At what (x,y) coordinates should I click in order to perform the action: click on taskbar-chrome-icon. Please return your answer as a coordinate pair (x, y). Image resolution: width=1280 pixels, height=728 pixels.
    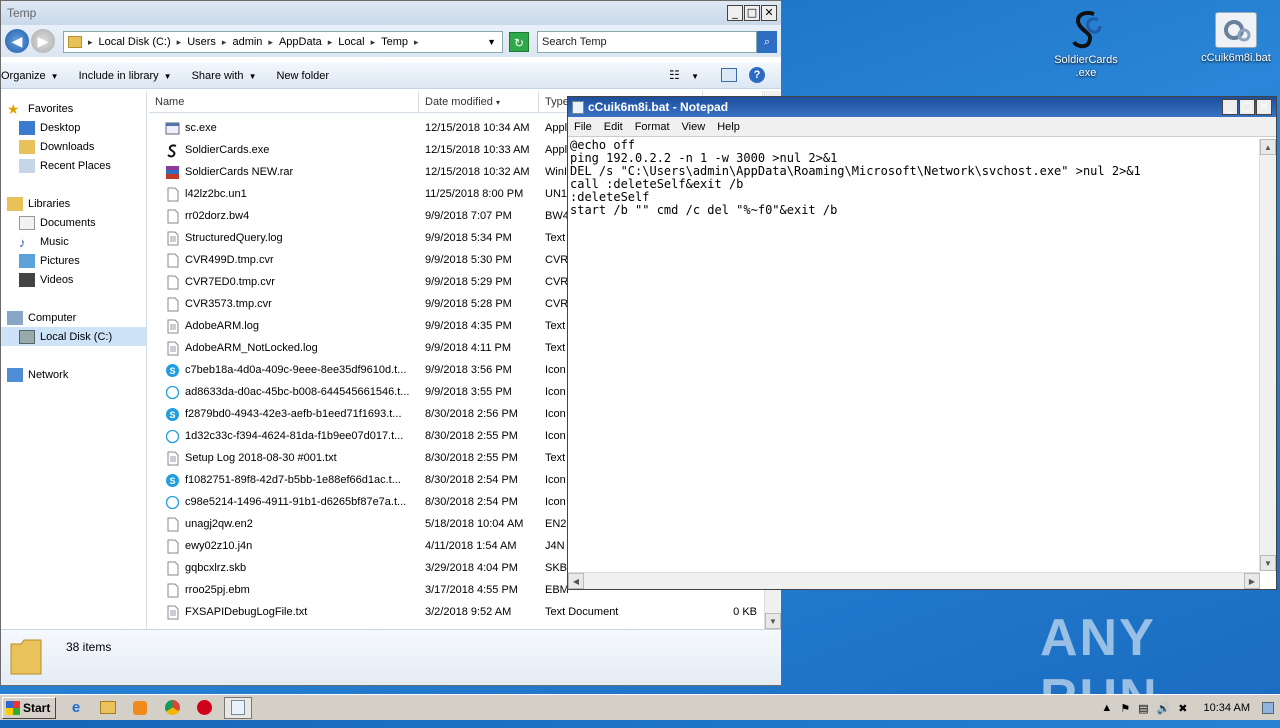
    Looking at the image, I should click on (172, 708).